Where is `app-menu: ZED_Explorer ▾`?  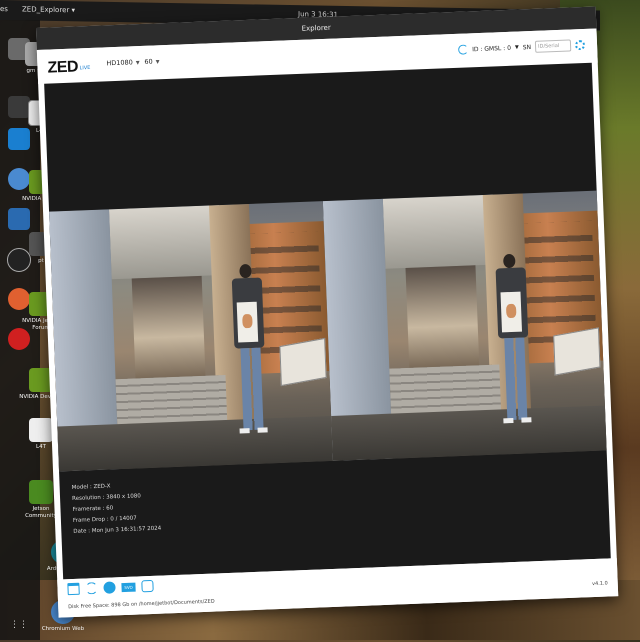
app-menu: ZED_Explorer ▾ is located at coordinates (48, 9).